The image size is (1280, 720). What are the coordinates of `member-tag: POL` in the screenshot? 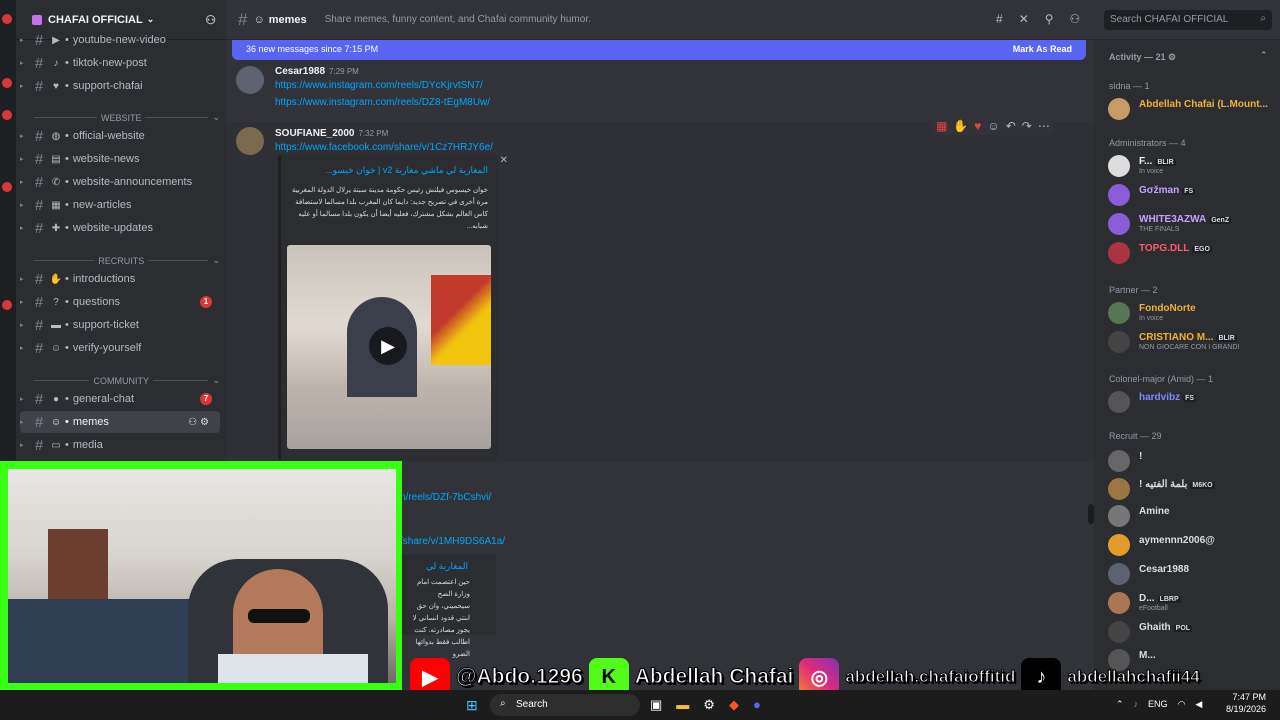 It's located at (1183, 628).